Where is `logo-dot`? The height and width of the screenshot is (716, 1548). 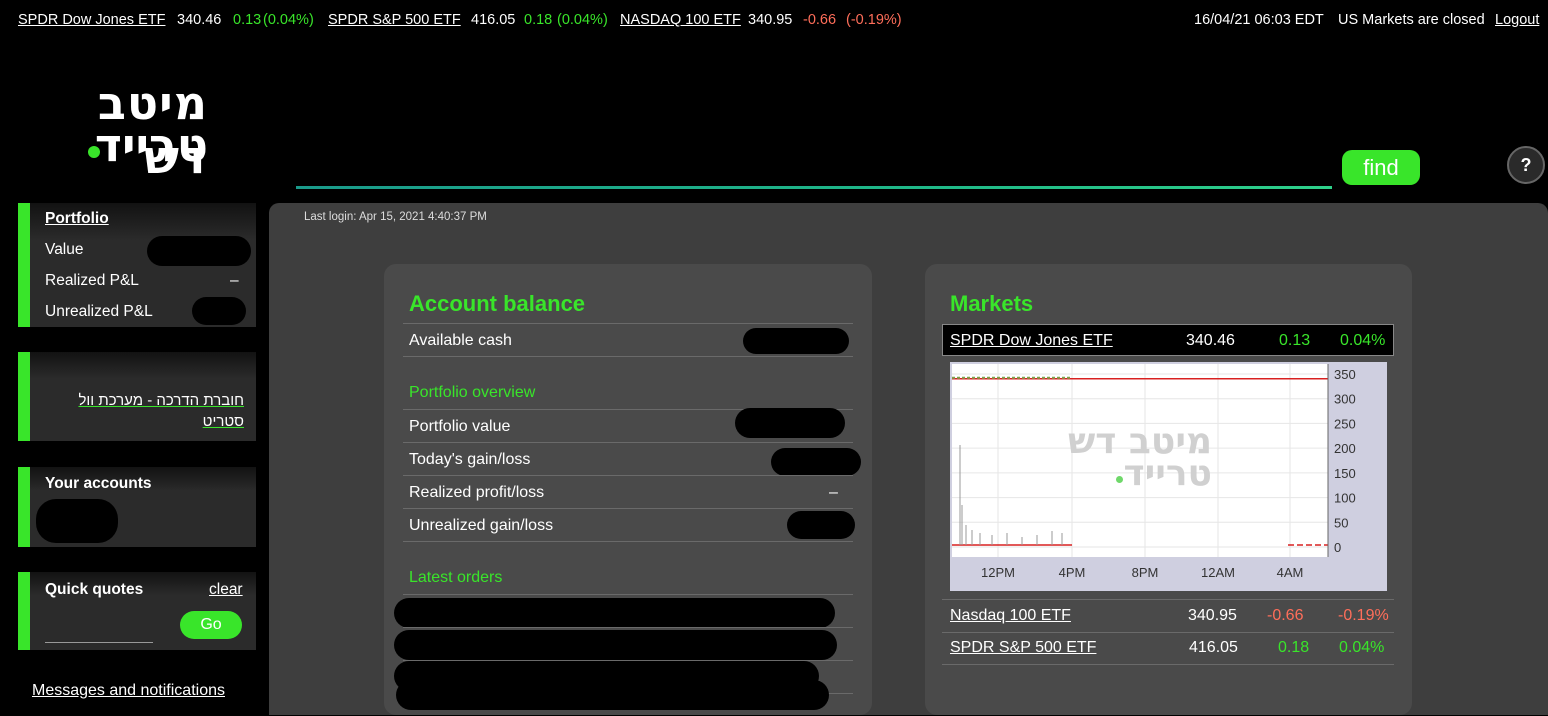 logo-dot is located at coordinates (94, 152).